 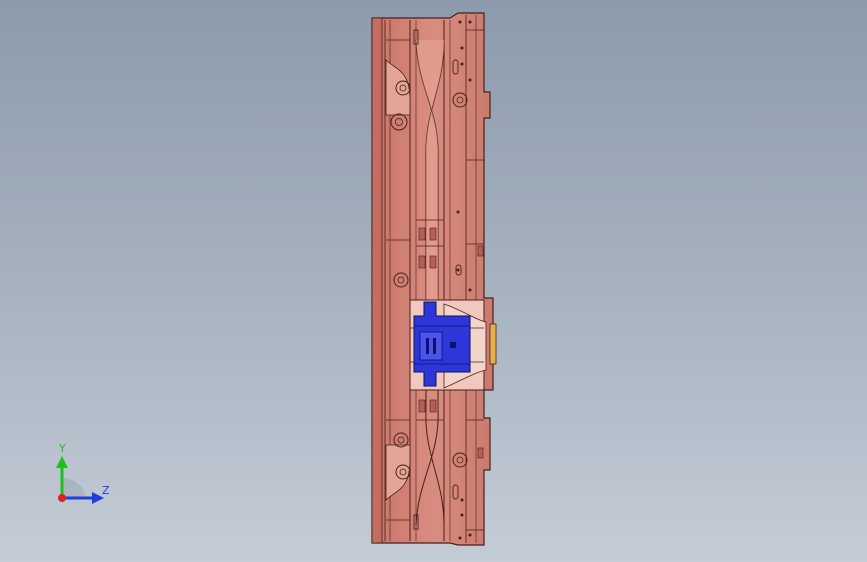 I want to click on selected-pocket, so click(x=431, y=346).